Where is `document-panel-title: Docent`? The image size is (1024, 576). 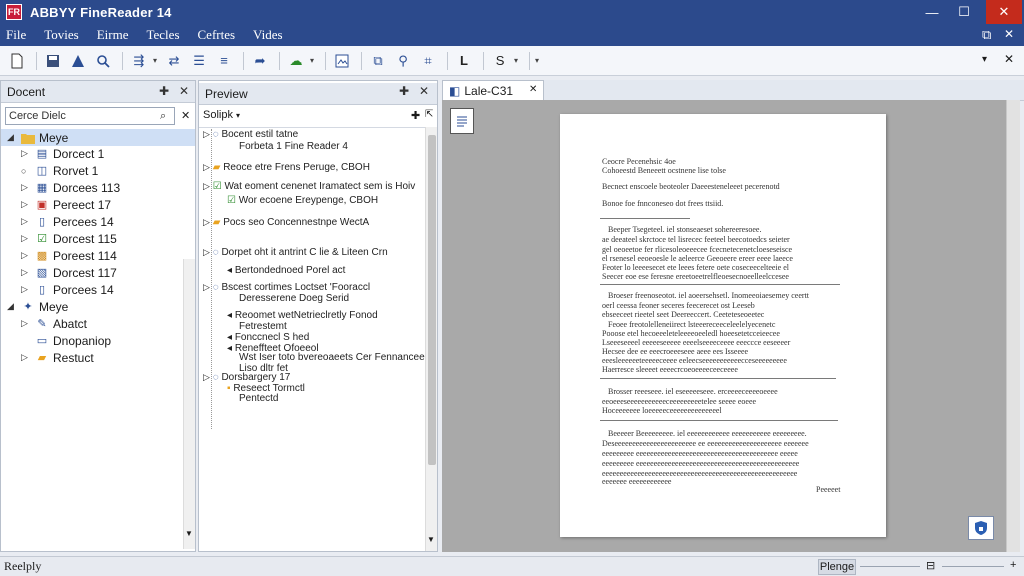 document-panel-title: Docent is located at coordinates (26, 91).